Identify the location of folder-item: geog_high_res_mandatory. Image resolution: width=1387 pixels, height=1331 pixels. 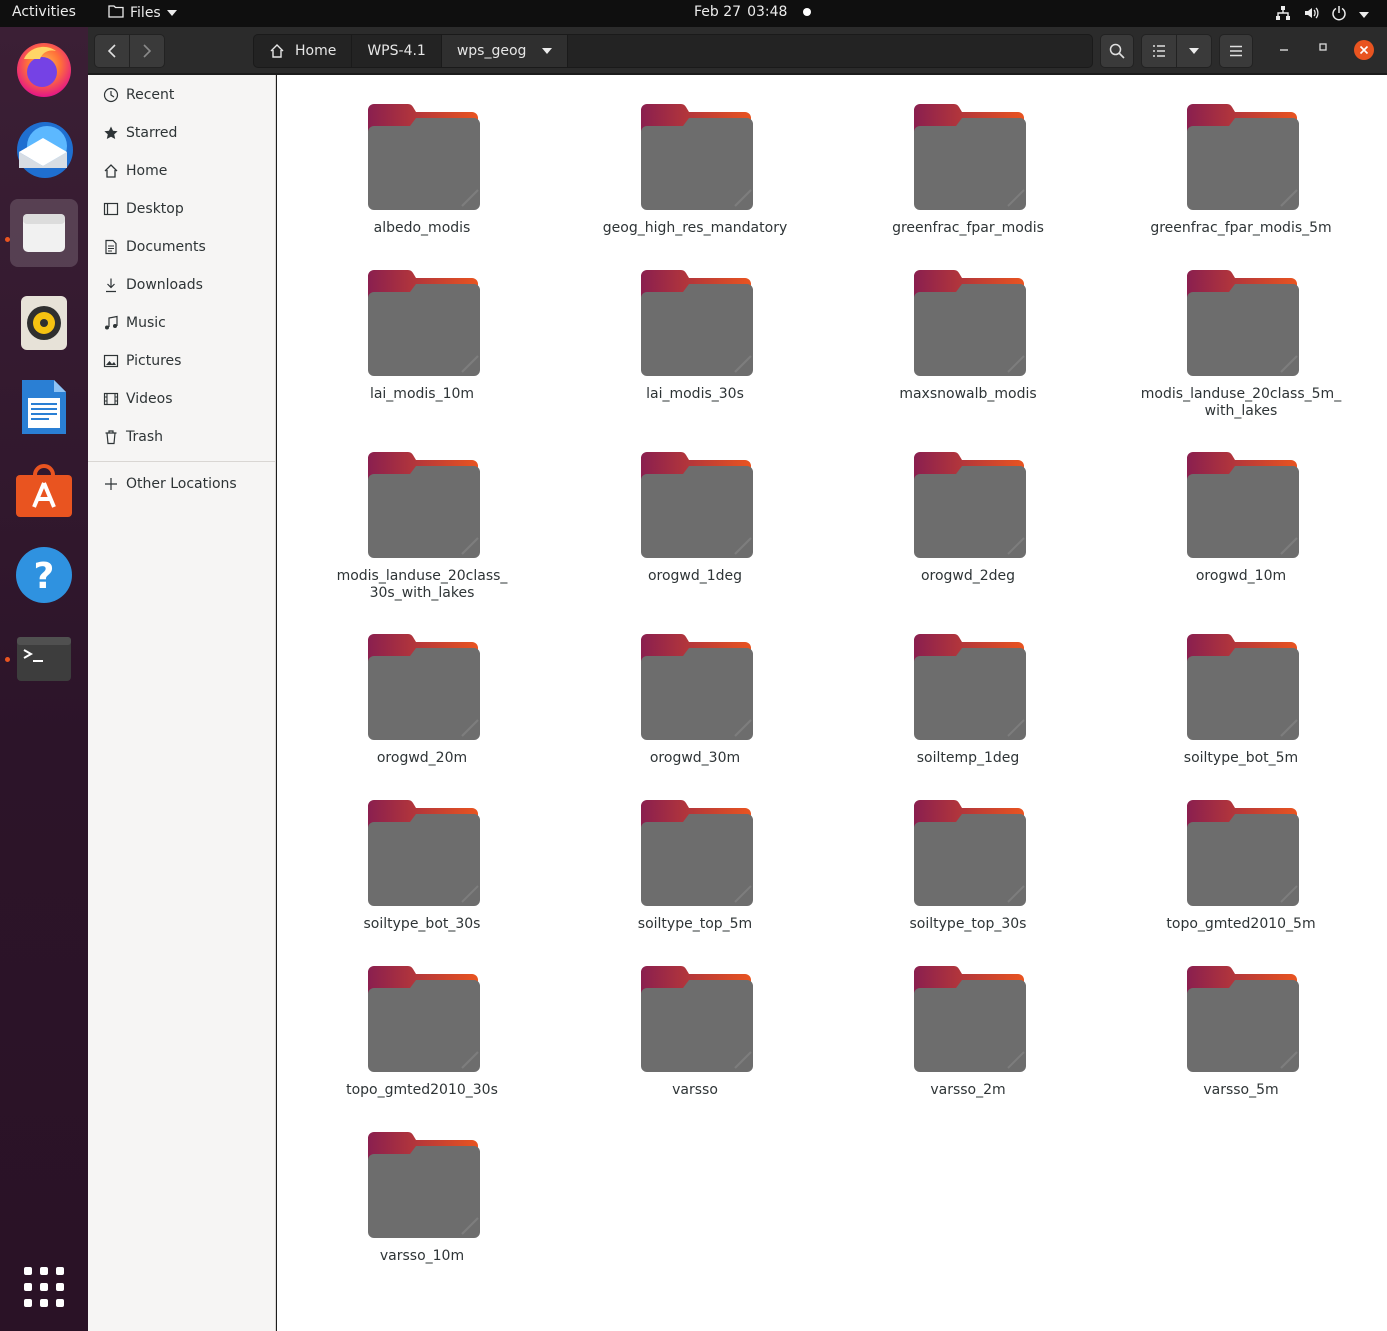
(695, 187).